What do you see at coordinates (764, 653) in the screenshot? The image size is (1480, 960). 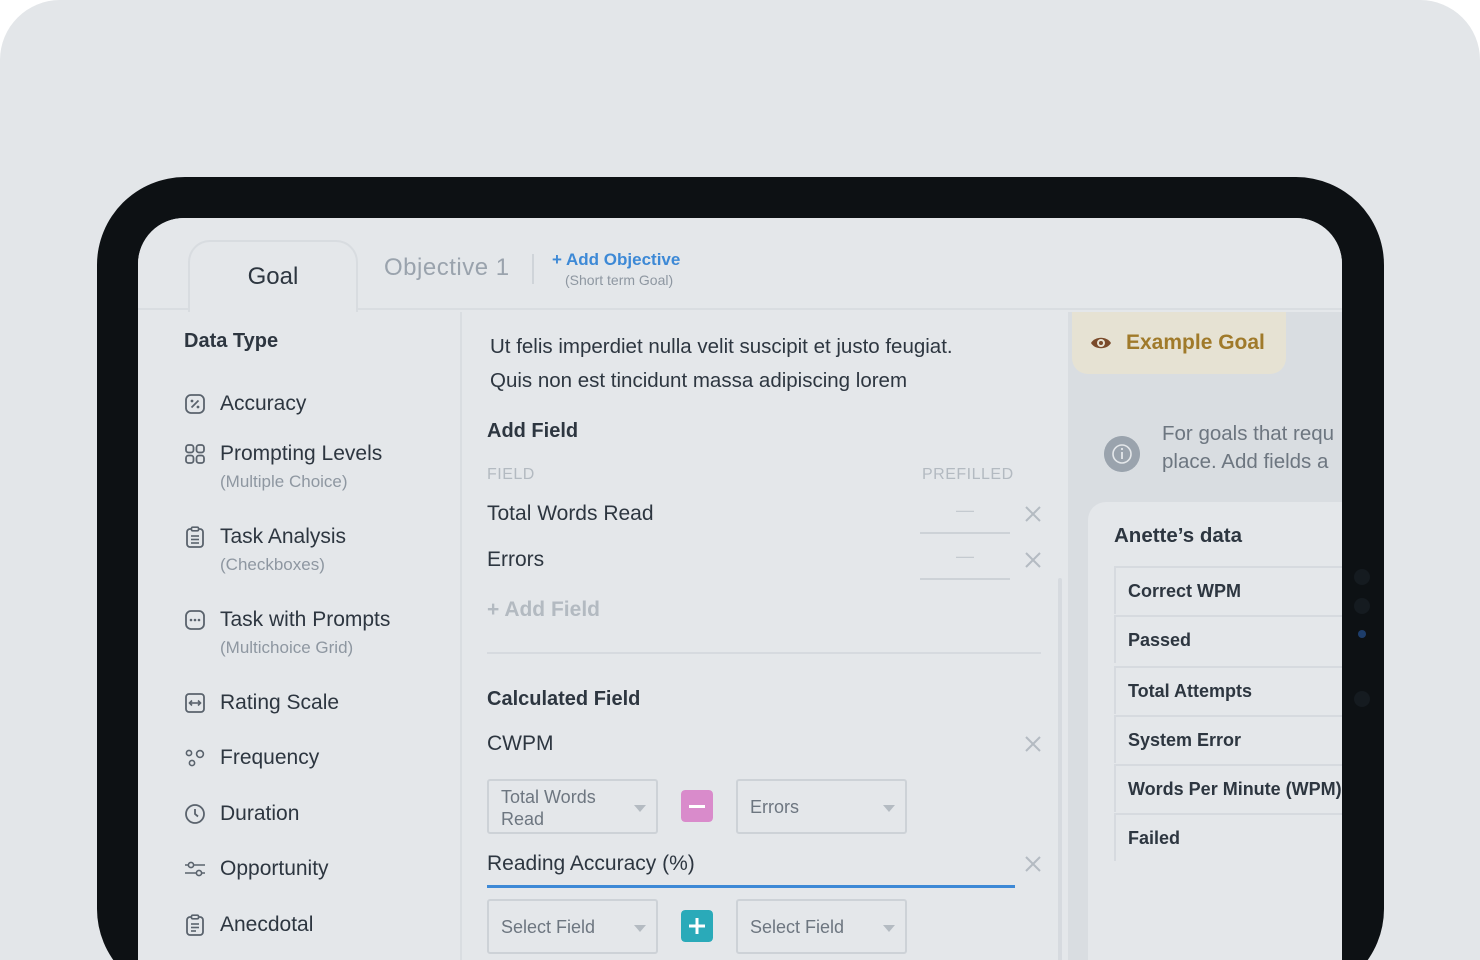 I see `section-divider` at bounding box center [764, 653].